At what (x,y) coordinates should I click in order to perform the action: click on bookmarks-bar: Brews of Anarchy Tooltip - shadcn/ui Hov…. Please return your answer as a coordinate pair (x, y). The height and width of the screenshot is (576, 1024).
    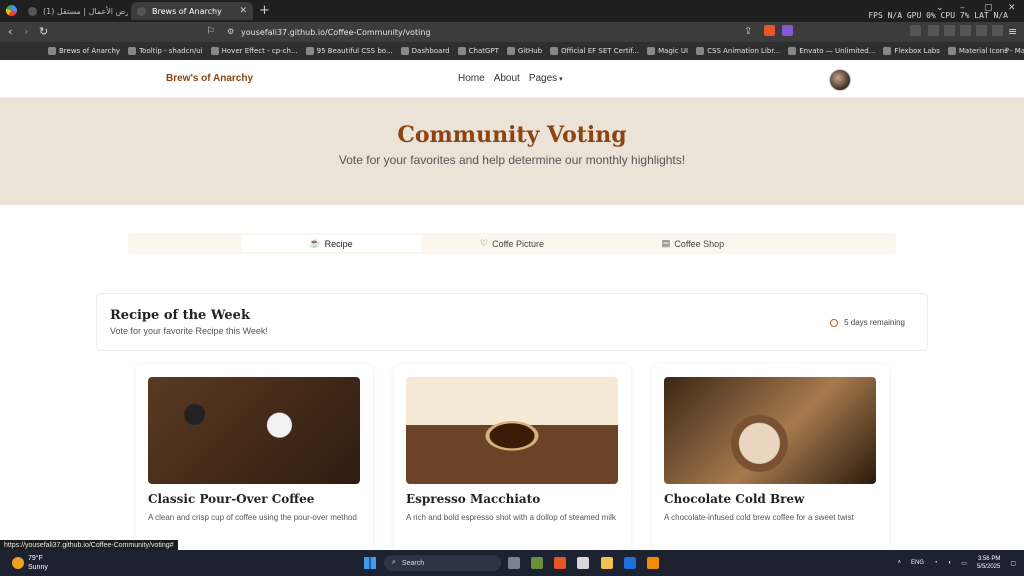
    Looking at the image, I should click on (512, 51).